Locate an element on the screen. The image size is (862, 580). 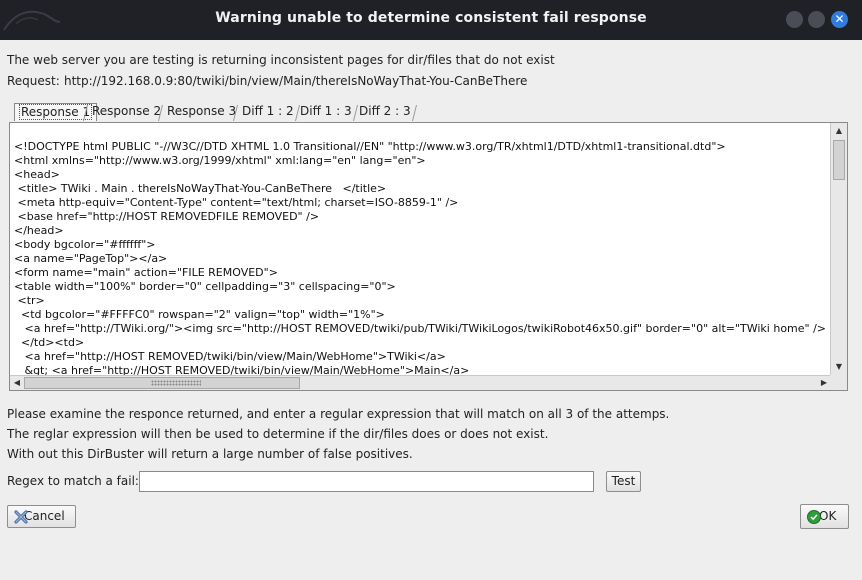
checkmark-icon is located at coordinates (814, 517).